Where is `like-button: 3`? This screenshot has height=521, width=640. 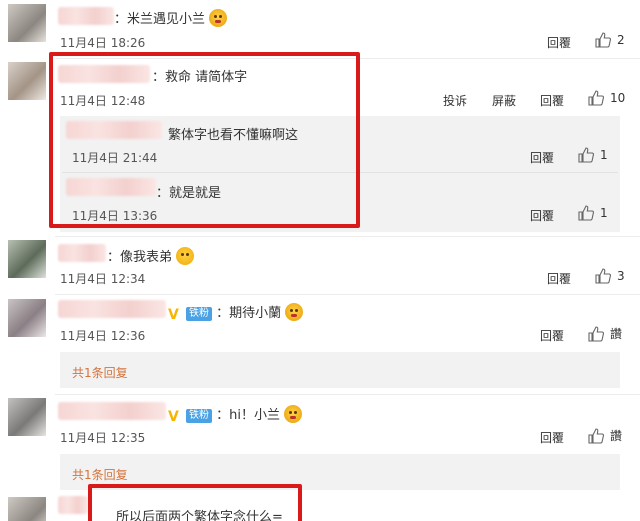 like-button: 3 is located at coordinates (610, 276).